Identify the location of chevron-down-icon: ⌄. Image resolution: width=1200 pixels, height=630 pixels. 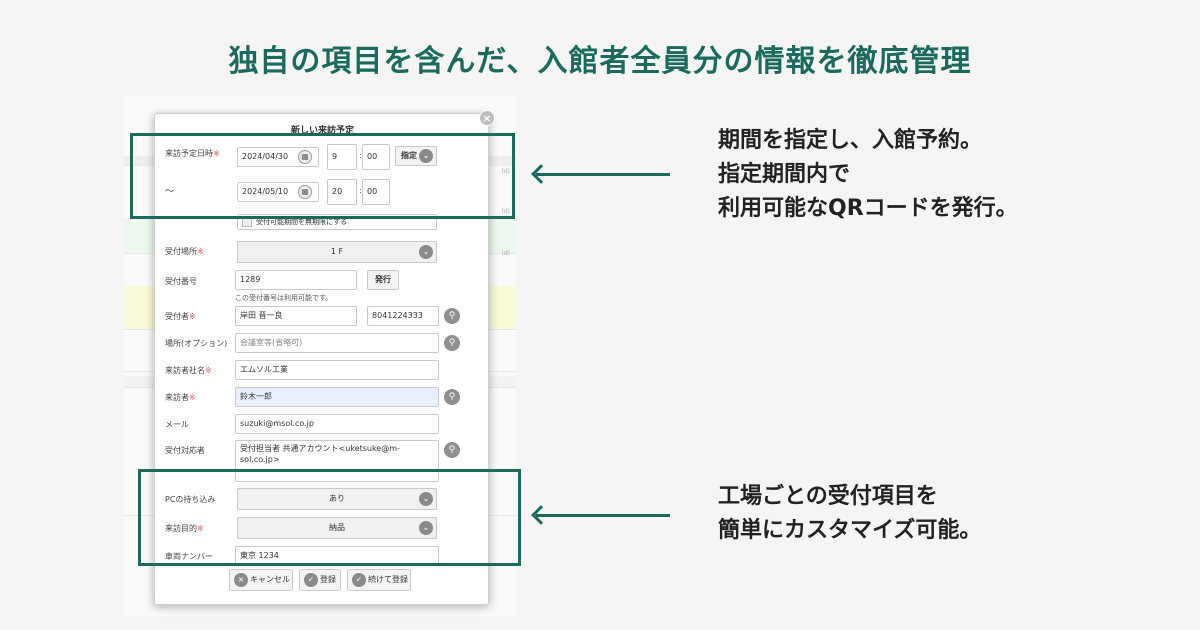
(426, 252).